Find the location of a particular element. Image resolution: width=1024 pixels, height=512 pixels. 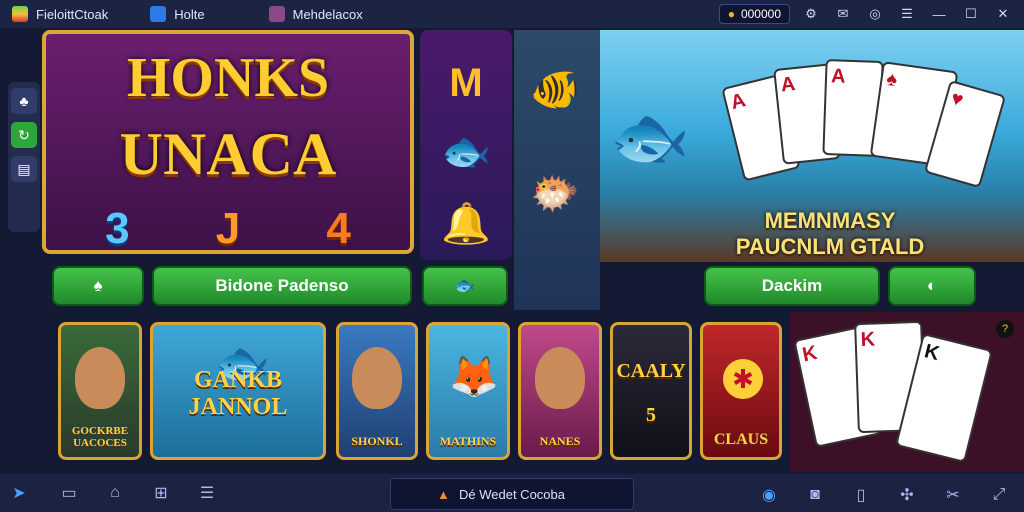

game-thumbnail: 🐟 GANKB JANNOL is located at coordinates (238, 391).